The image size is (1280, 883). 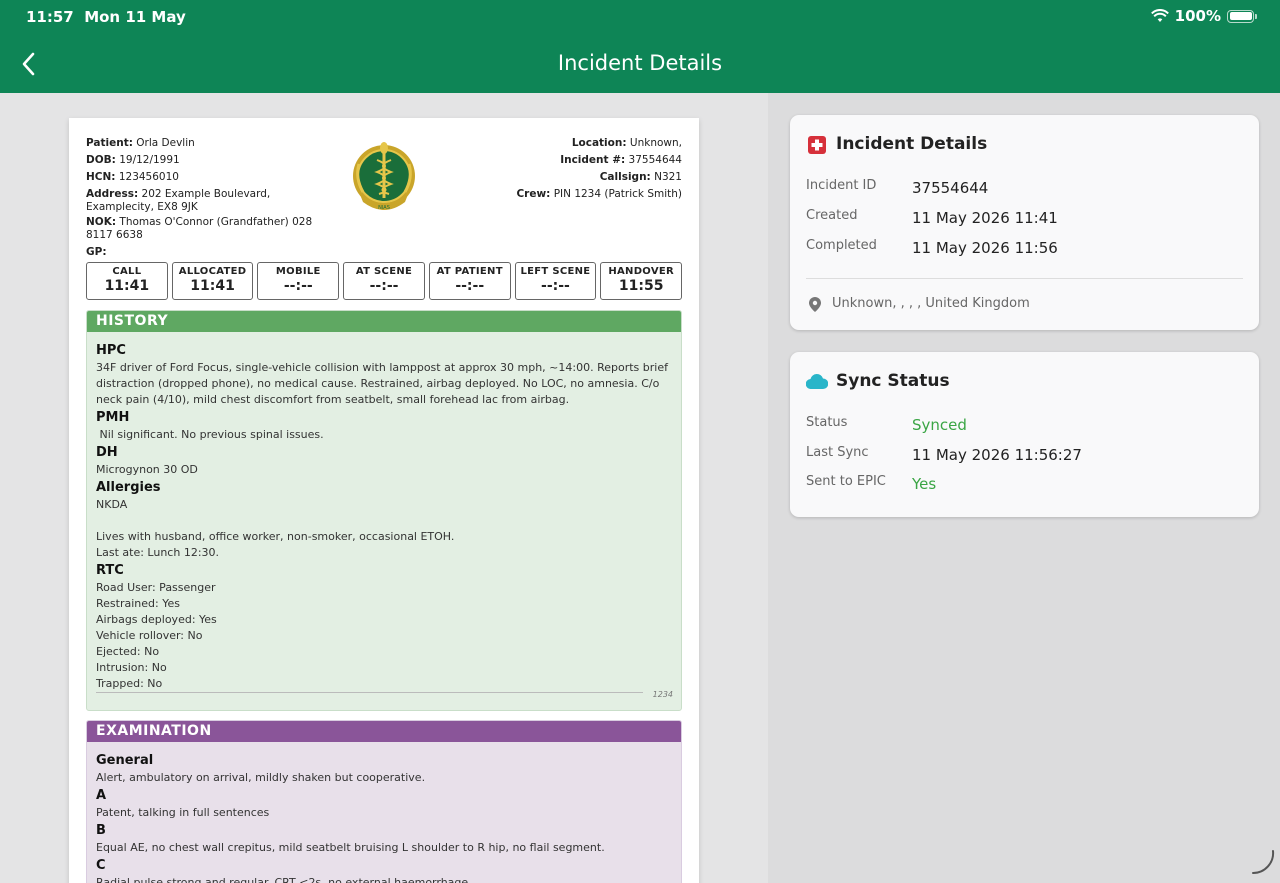 I want to click on sync-status-label: Status, so click(x=827, y=422).